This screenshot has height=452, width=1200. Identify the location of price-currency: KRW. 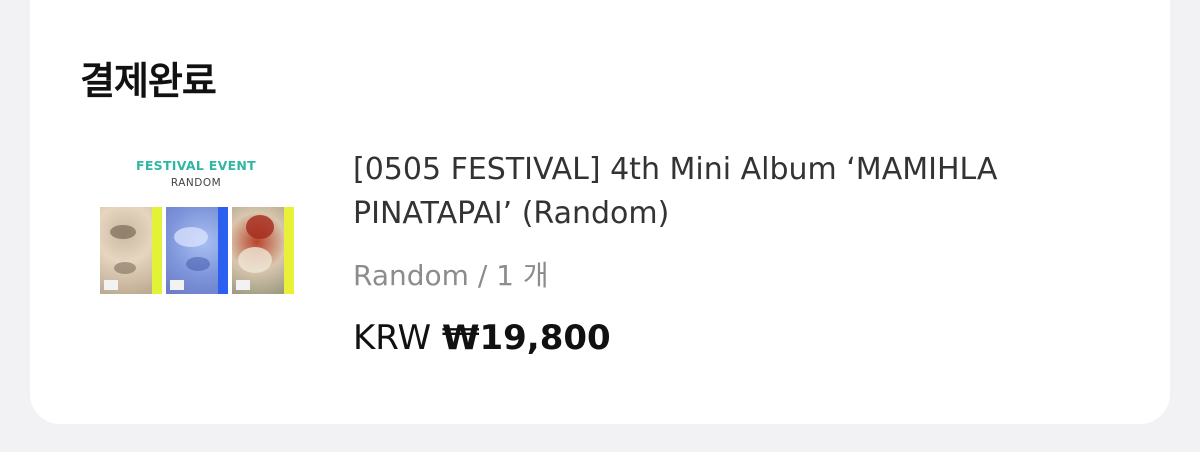
(392, 338).